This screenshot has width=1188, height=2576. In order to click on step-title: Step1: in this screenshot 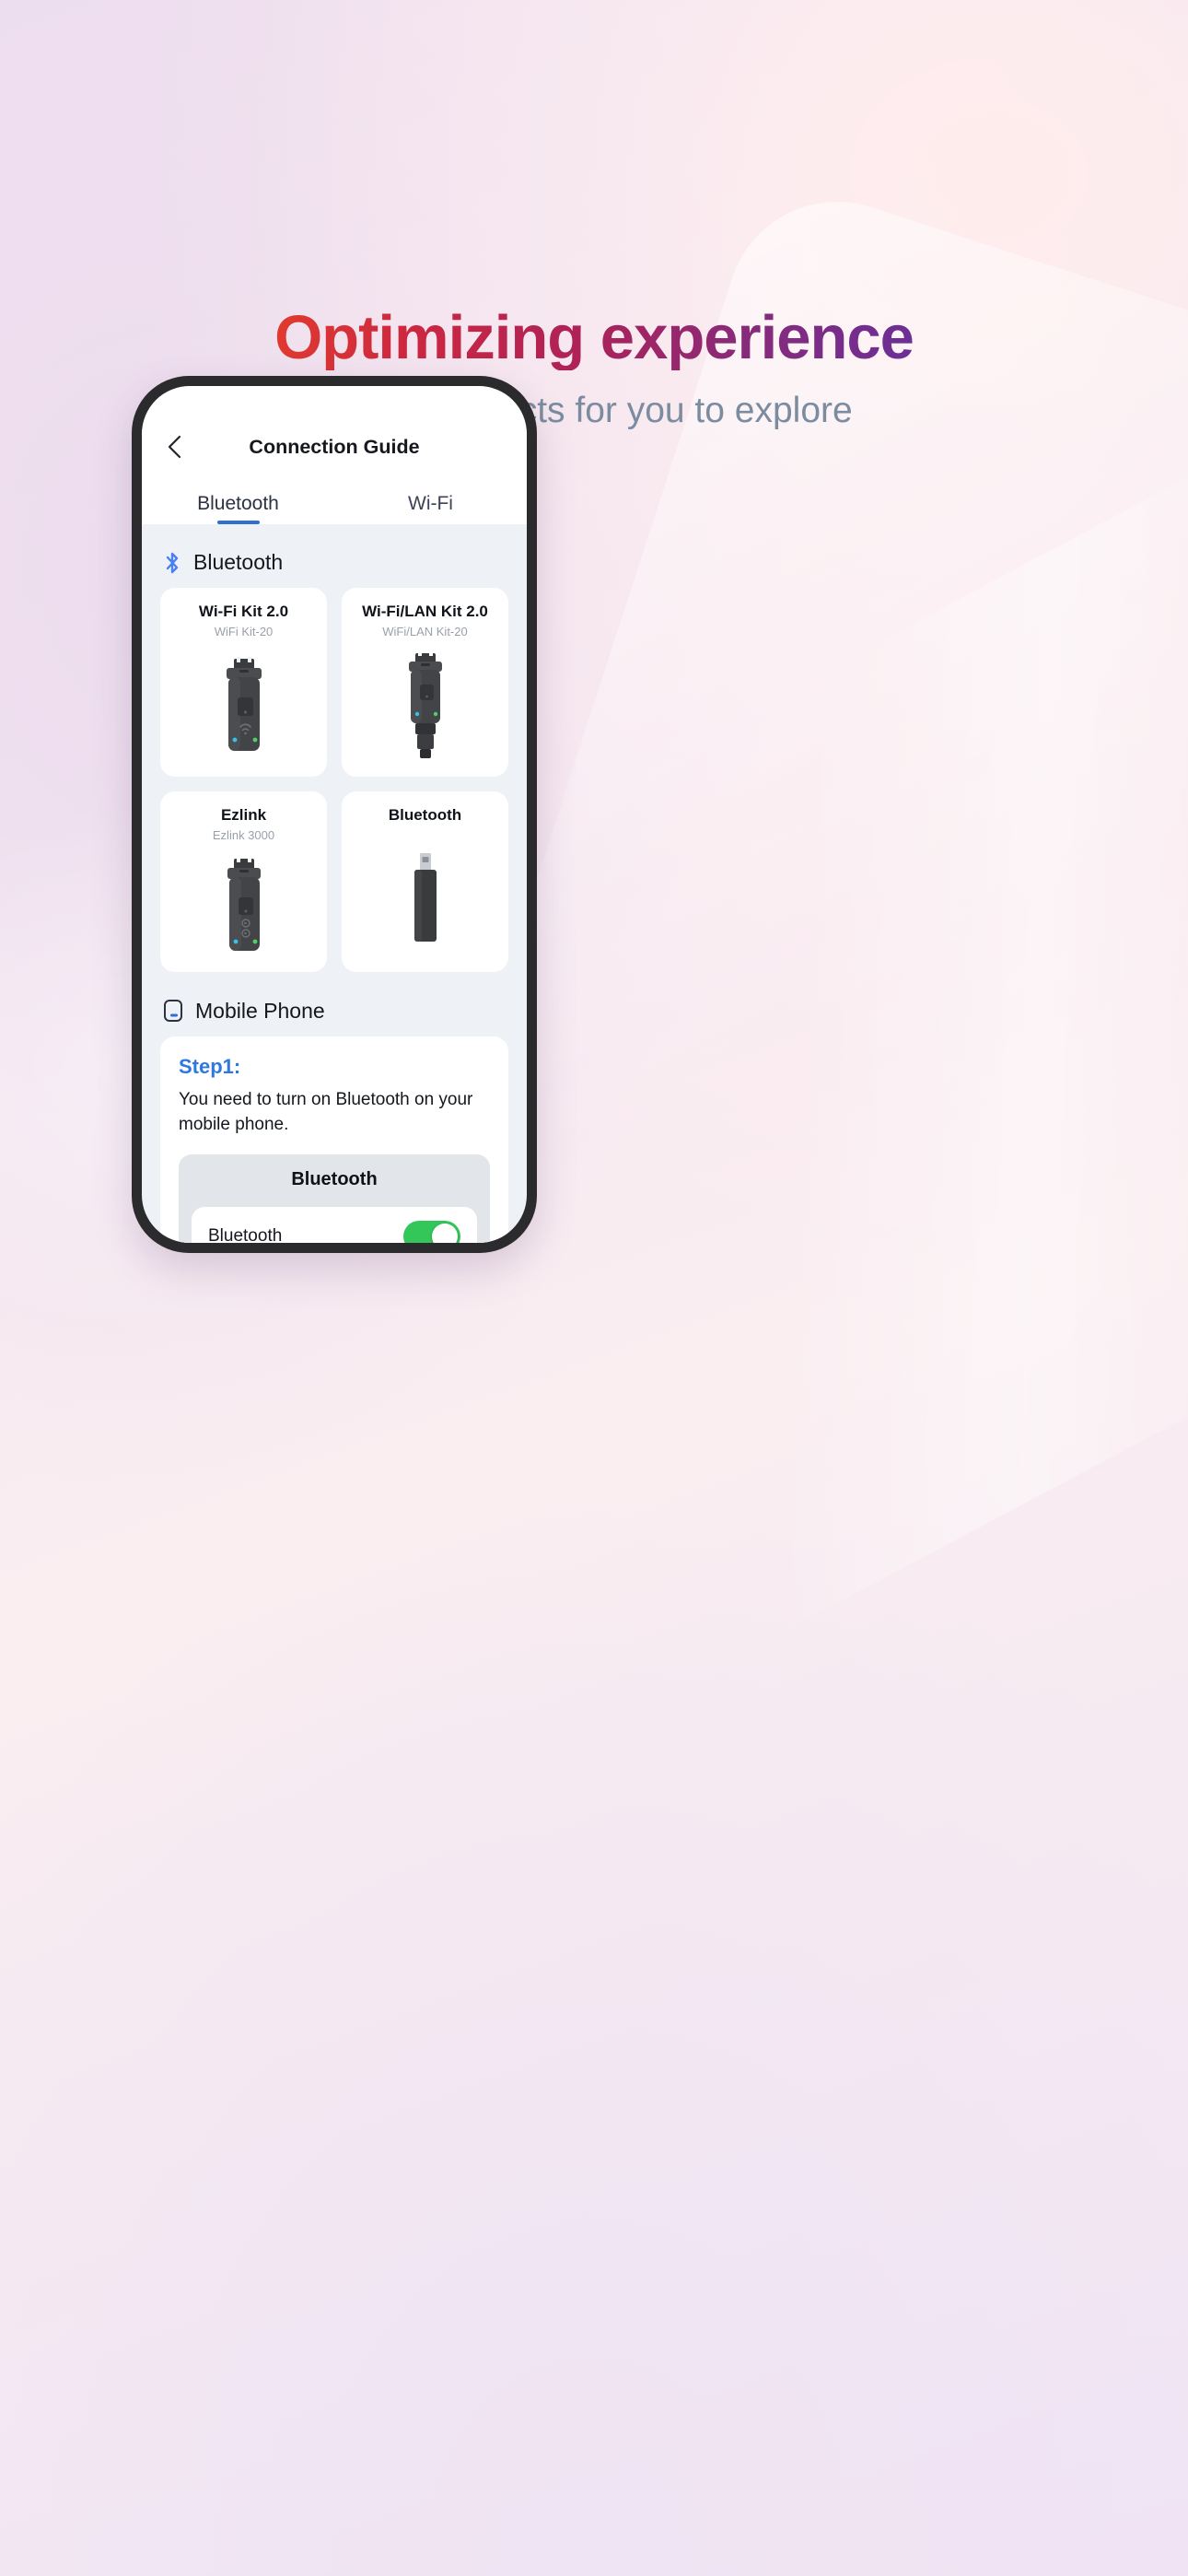, I will do `click(210, 1066)`.